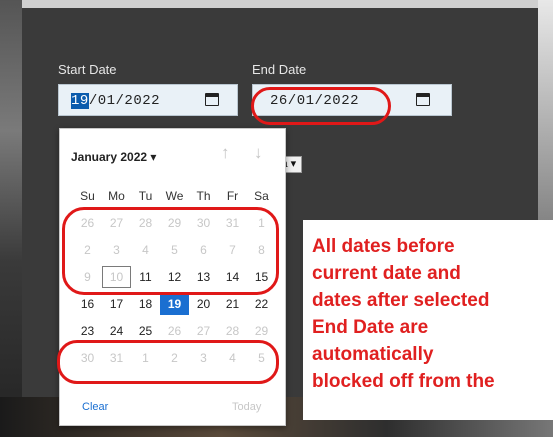  Describe the element at coordinates (174, 303) in the screenshot. I see `day-cell-selected: 19` at that location.